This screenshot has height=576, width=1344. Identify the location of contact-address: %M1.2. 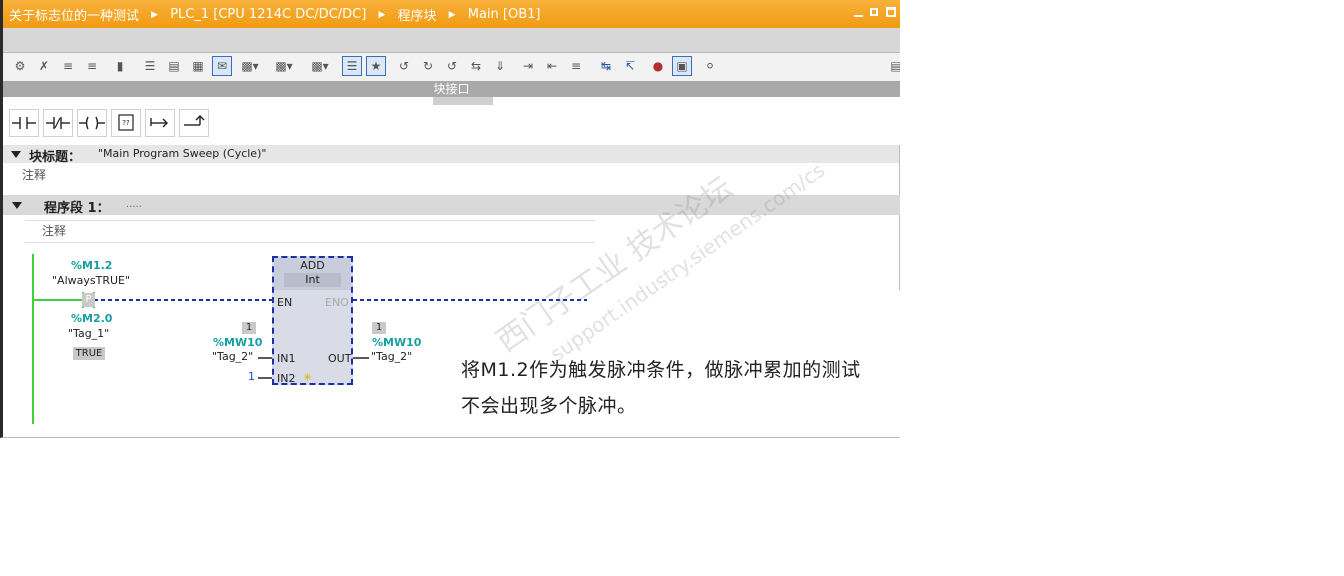
(91, 265).